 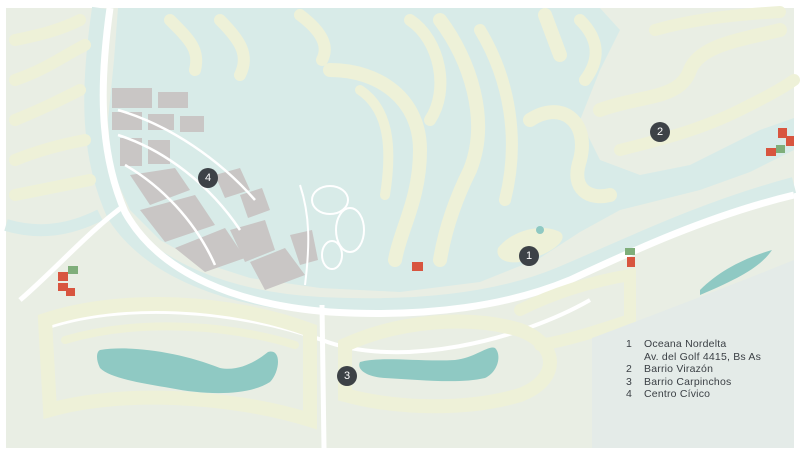 I want to click on legend-item: 4 Centro Cívico, so click(x=694, y=394).